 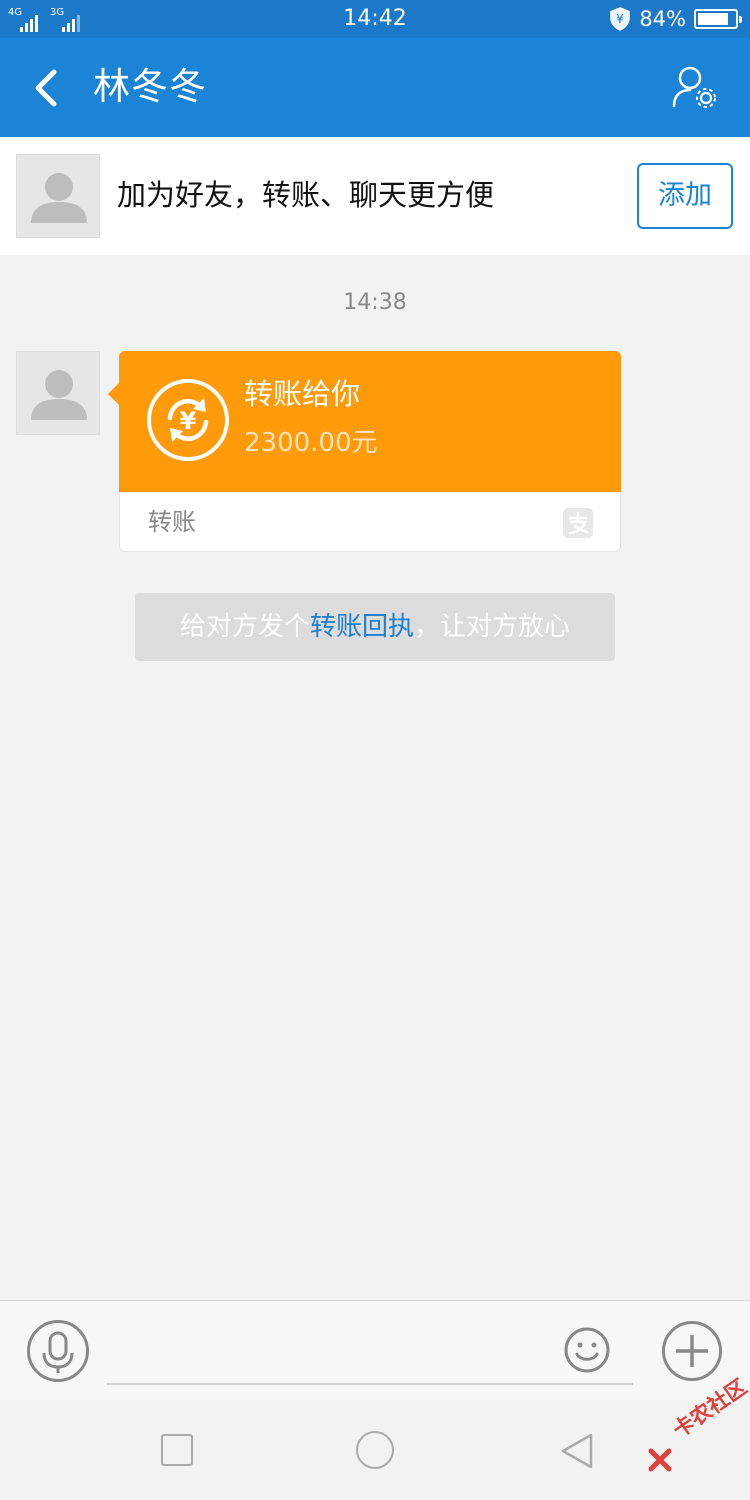 What do you see at coordinates (364, 421) in the screenshot?
I see `transfer-card-header: ¥ 转账给你 2300.00元` at bounding box center [364, 421].